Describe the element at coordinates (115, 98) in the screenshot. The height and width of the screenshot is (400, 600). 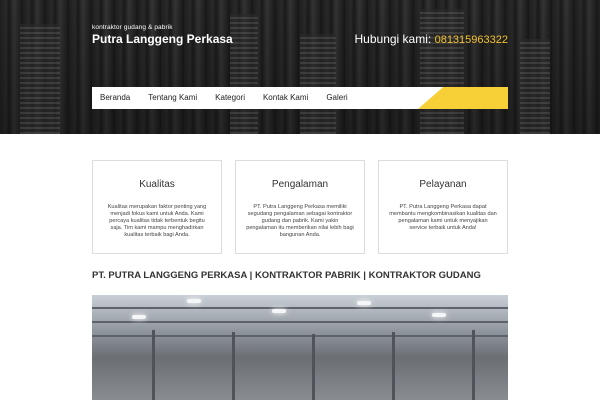
I see `nav-item-beranda: Beranda` at that location.